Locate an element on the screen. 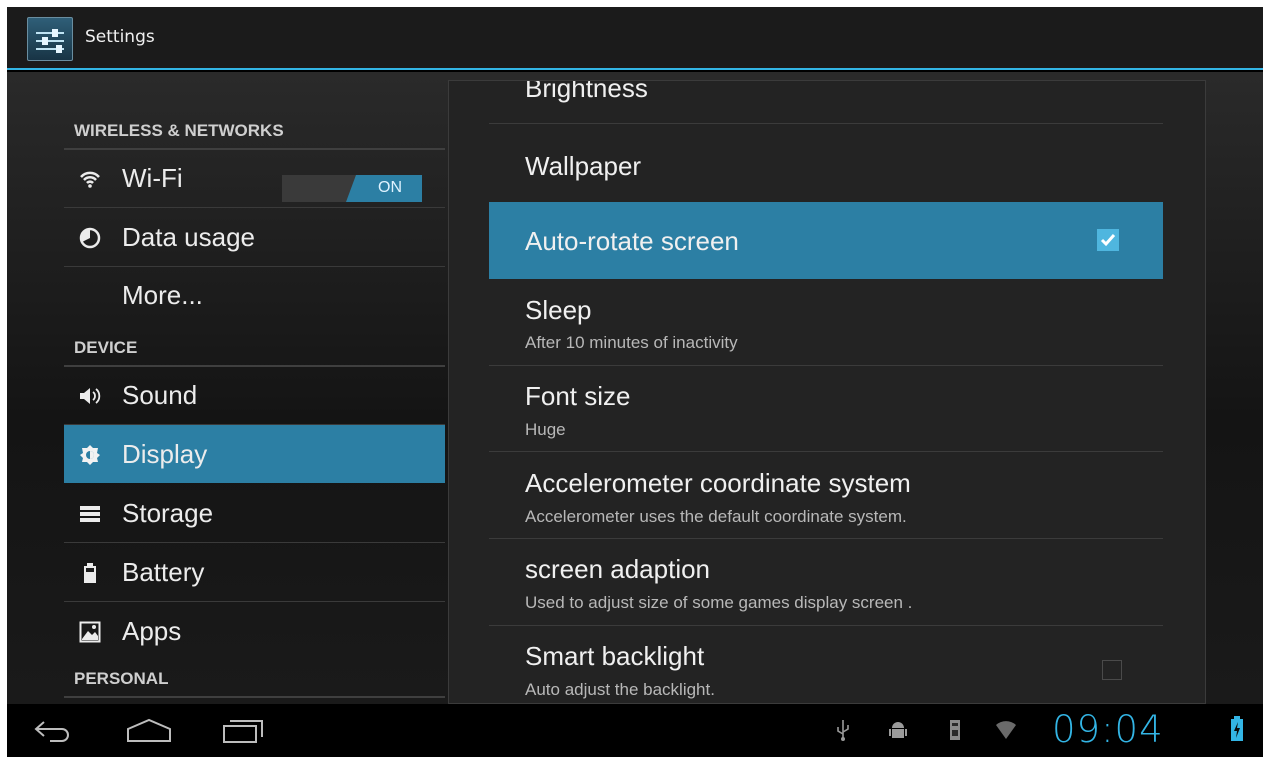 The image size is (1265, 757). header-wireless-networks: WIRELESS & NETWORKS is located at coordinates (179, 130).